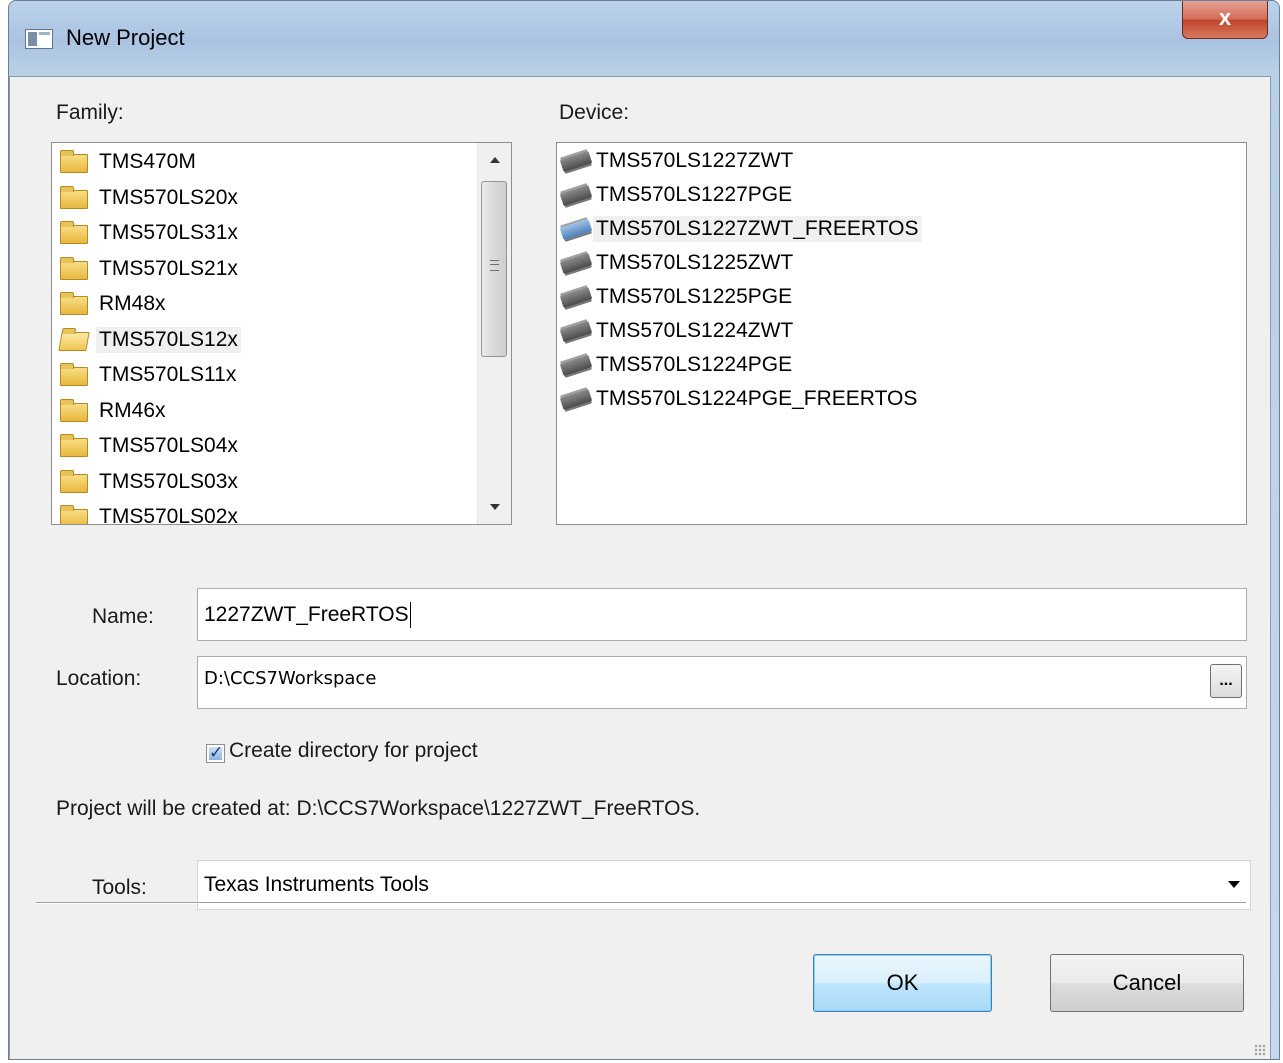 This screenshot has width=1283, height=1063. I want to click on device-list-item: TMS570LS1224PGE_FREERTOS, so click(897, 399).